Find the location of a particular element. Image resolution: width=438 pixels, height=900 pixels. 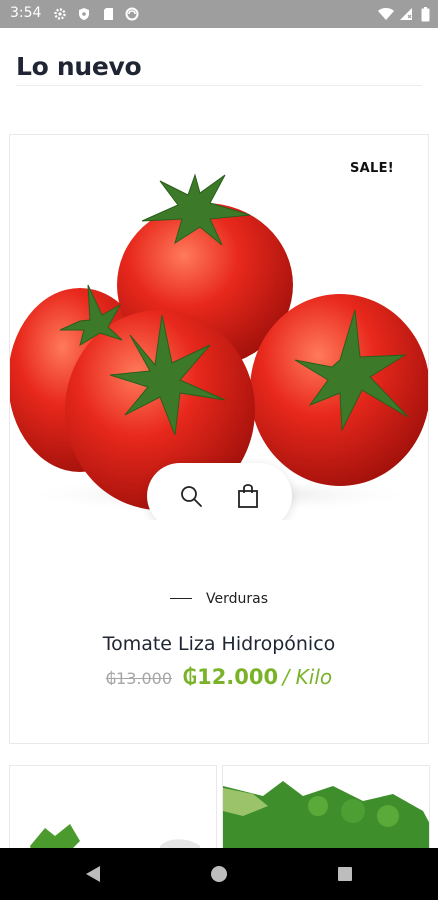

title-divider is located at coordinates (219, 85).